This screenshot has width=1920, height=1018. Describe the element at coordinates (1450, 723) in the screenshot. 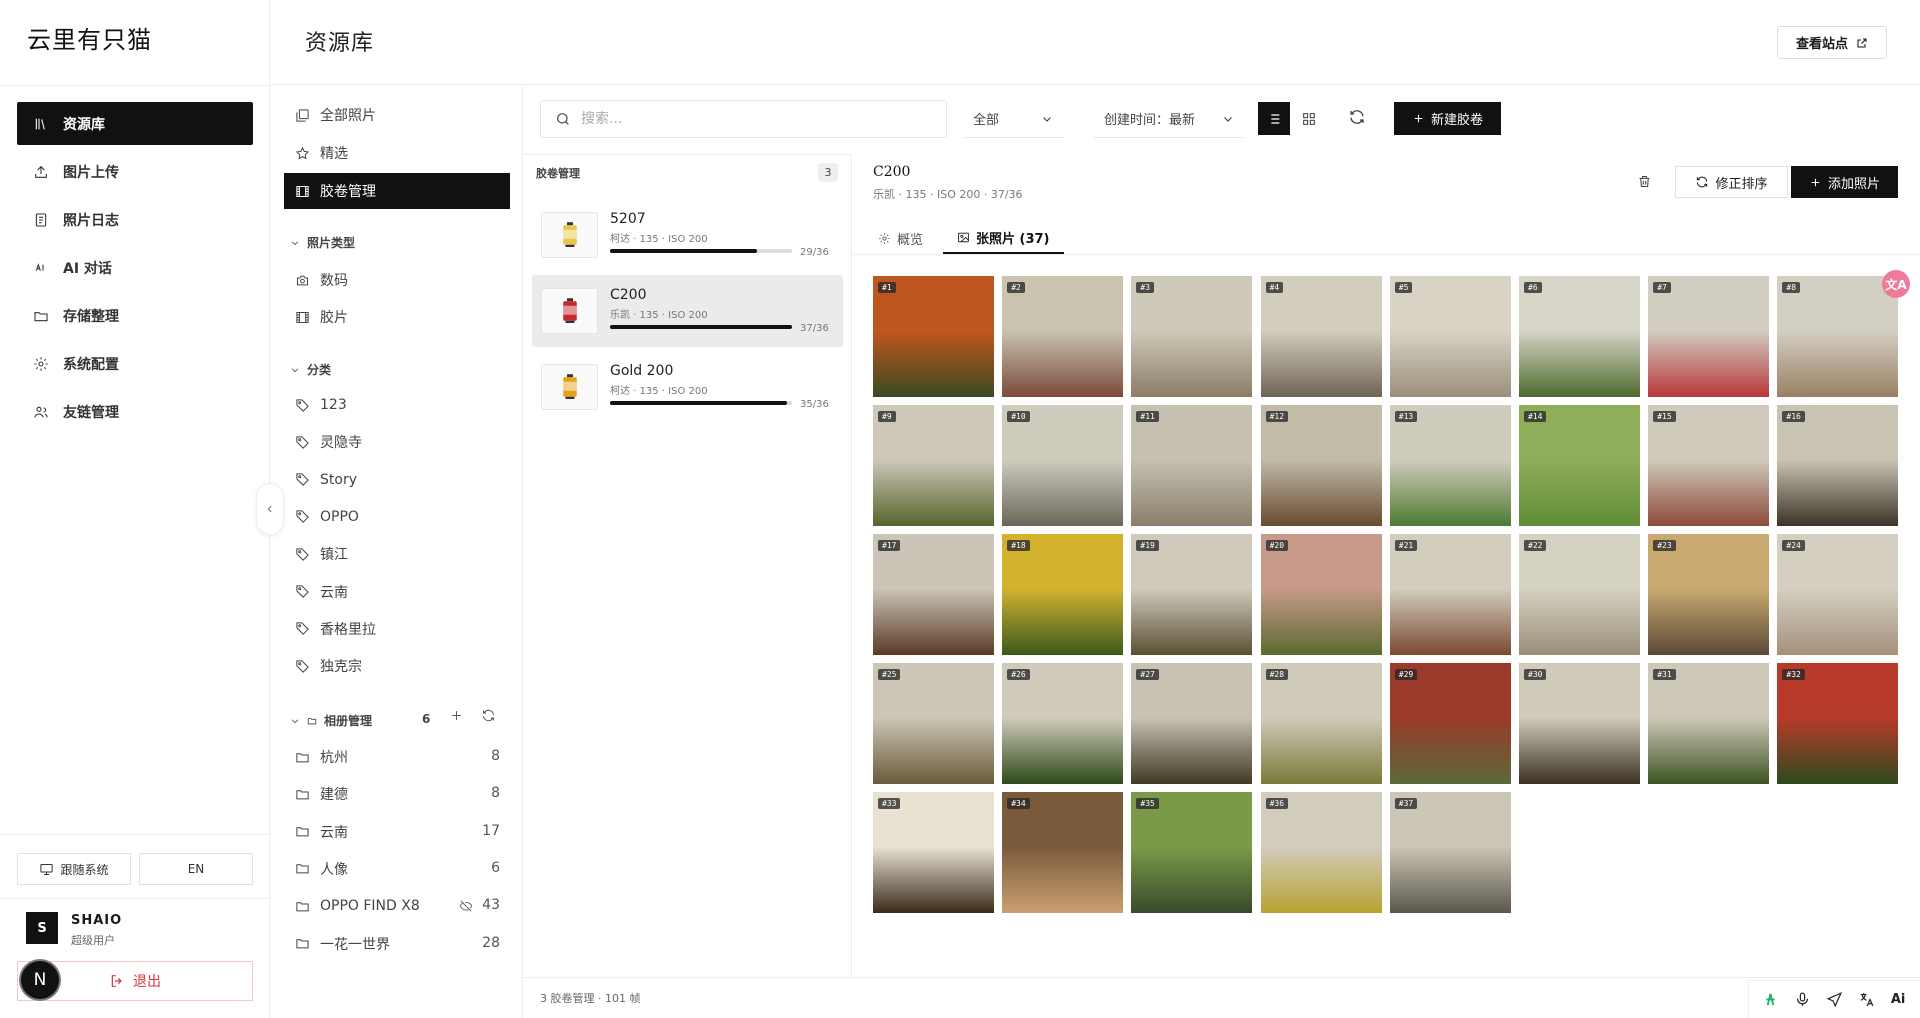

I see `photo-thumbnail: #29` at that location.